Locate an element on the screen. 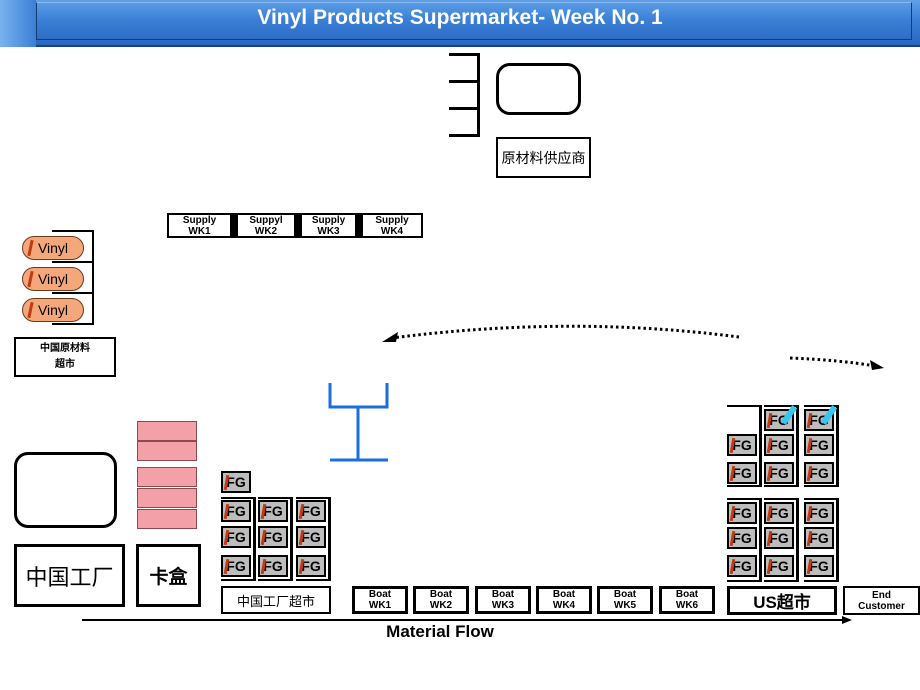  supplier-label-box: 原材料供应商 is located at coordinates (543, 157).